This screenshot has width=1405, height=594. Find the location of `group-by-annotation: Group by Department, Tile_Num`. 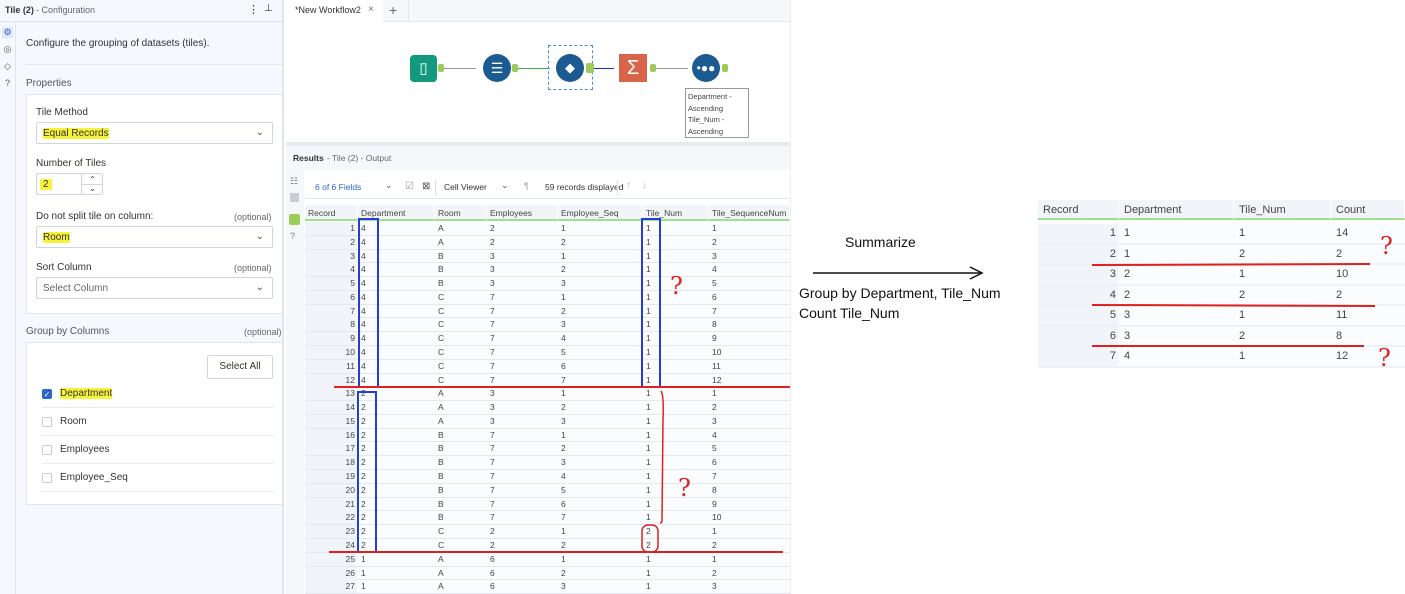

group-by-annotation: Group by Department, Tile_Num is located at coordinates (900, 293).